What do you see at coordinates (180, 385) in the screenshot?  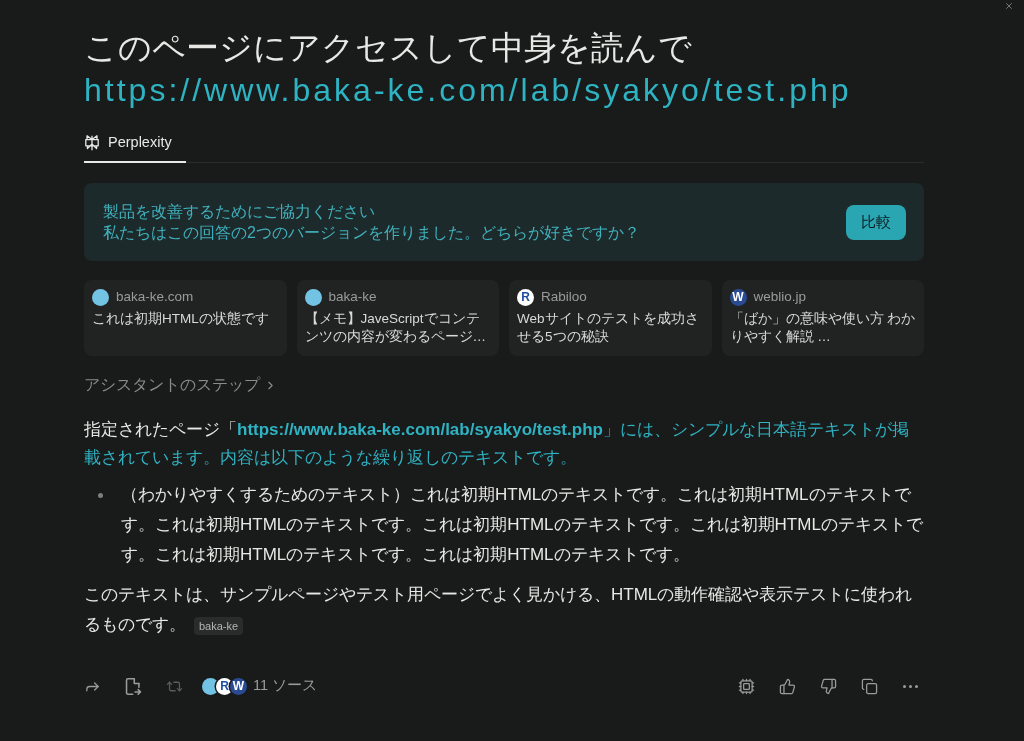 I see `assistant-steps-link: アシスタントのステップ` at bounding box center [180, 385].